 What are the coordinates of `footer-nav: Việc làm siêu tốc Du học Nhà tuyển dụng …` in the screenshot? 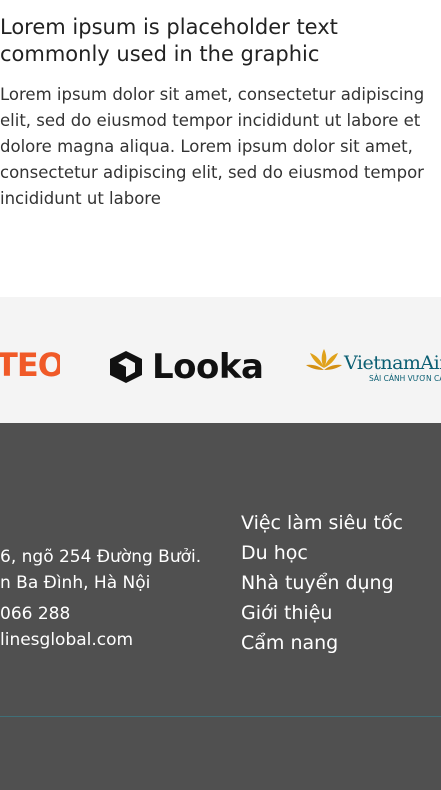 It's located at (322, 583).